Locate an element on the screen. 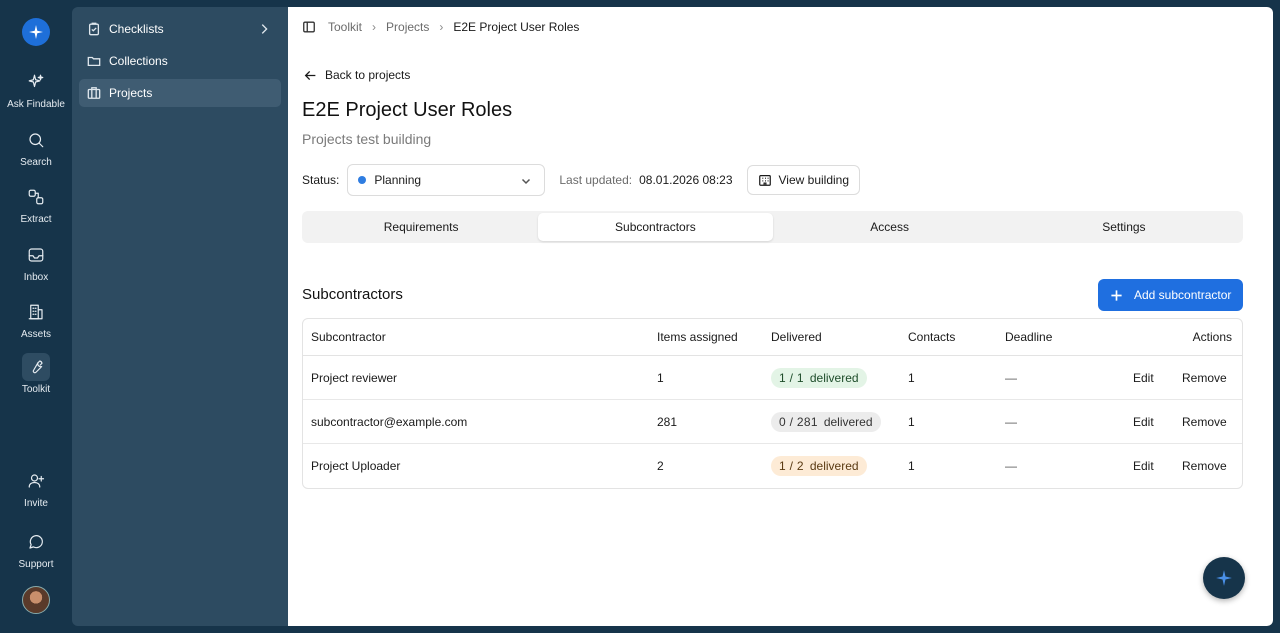 The image size is (1280, 633). rail-item-extract: Extract is located at coordinates (36, 204).